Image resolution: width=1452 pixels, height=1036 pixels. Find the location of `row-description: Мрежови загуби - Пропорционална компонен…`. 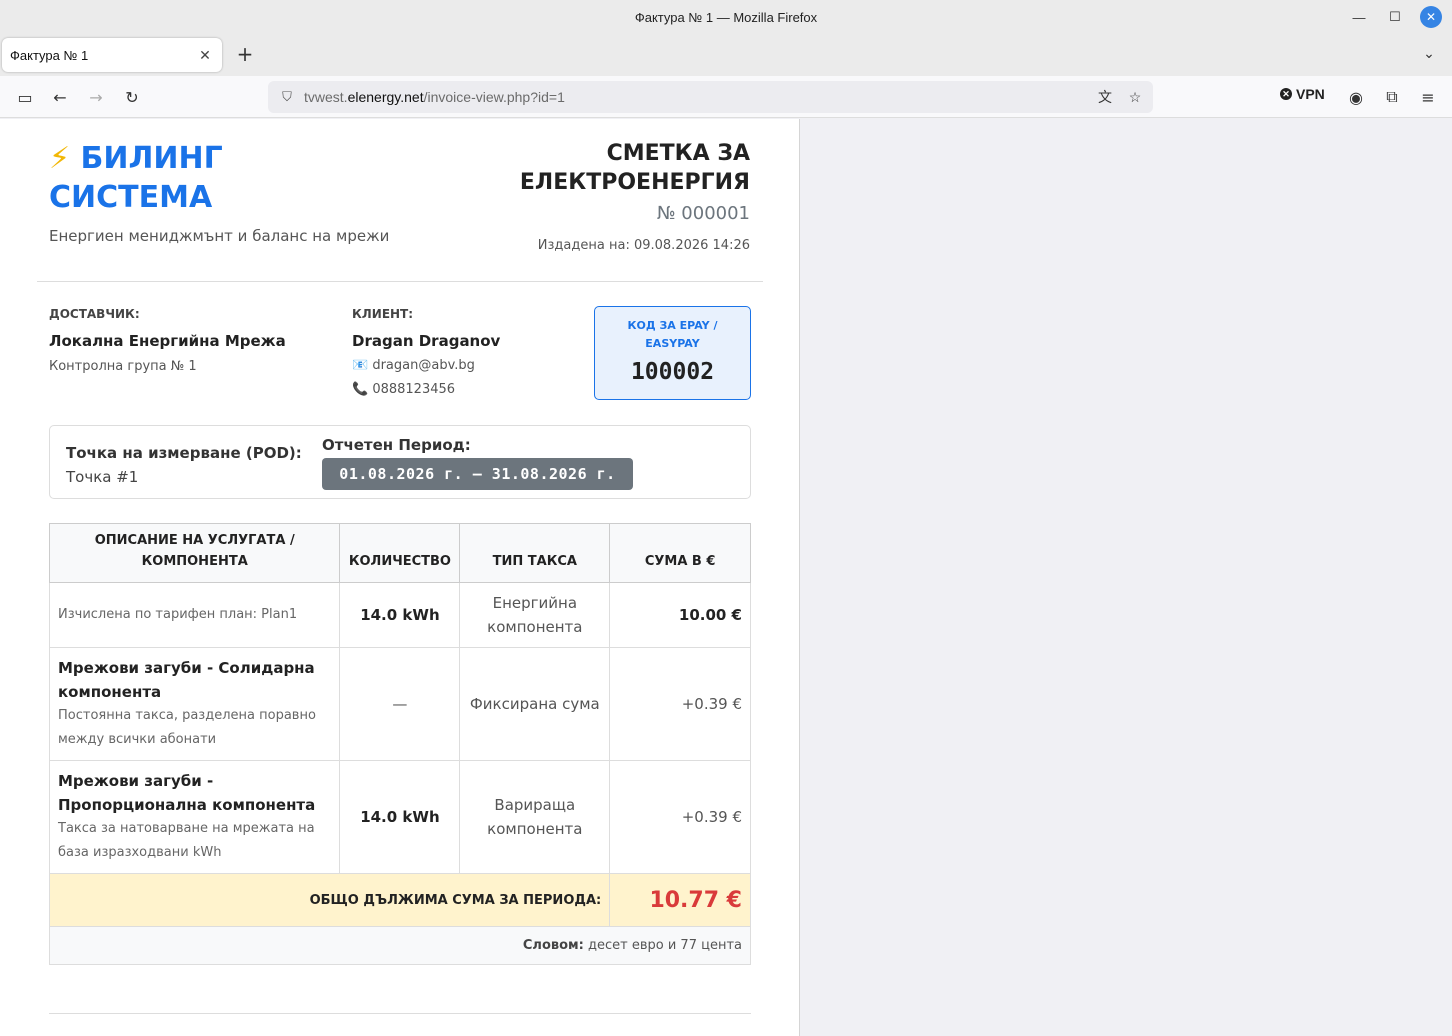

row-description: Мрежови загуби - Пропорционална компонен… is located at coordinates (194, 817).